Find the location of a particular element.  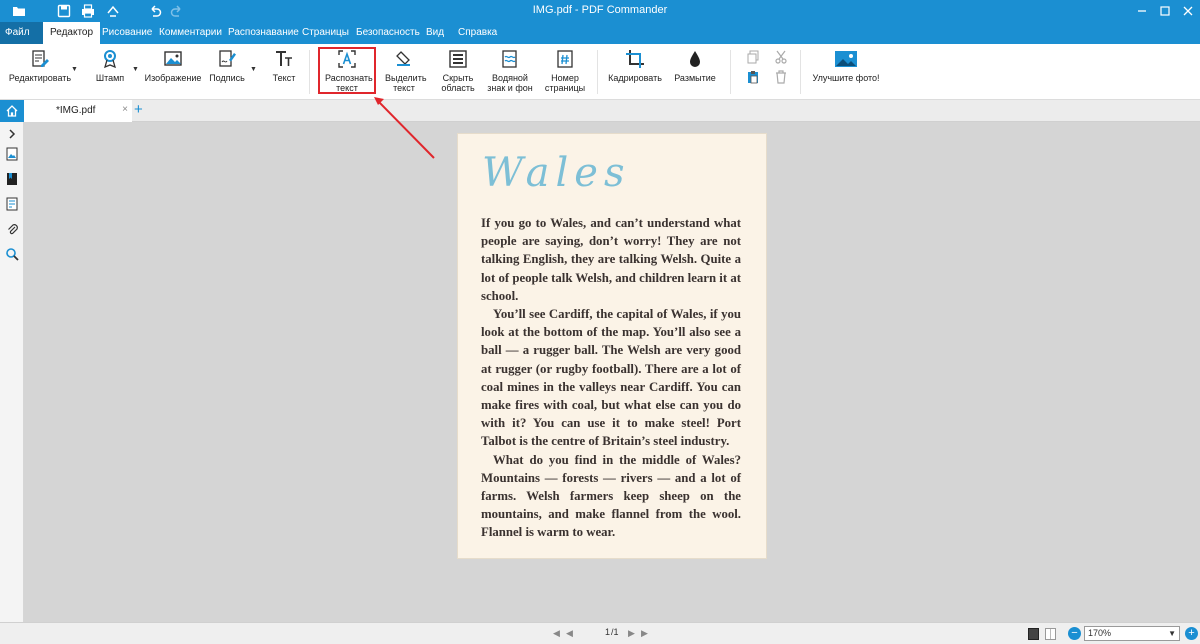

page-number-icon is located at coordinates (565, 59).